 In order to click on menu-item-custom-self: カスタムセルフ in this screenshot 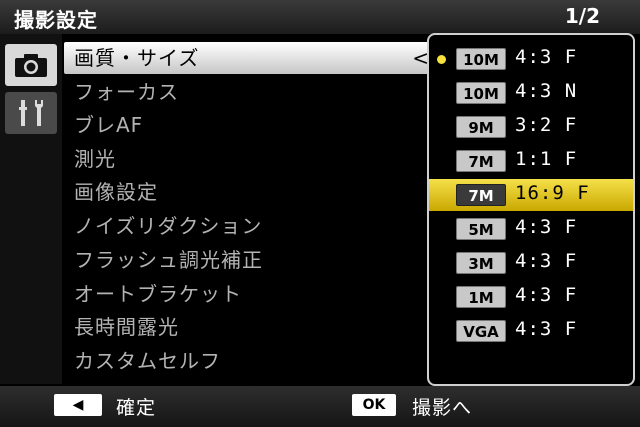, I will do `click(253, 361)`.